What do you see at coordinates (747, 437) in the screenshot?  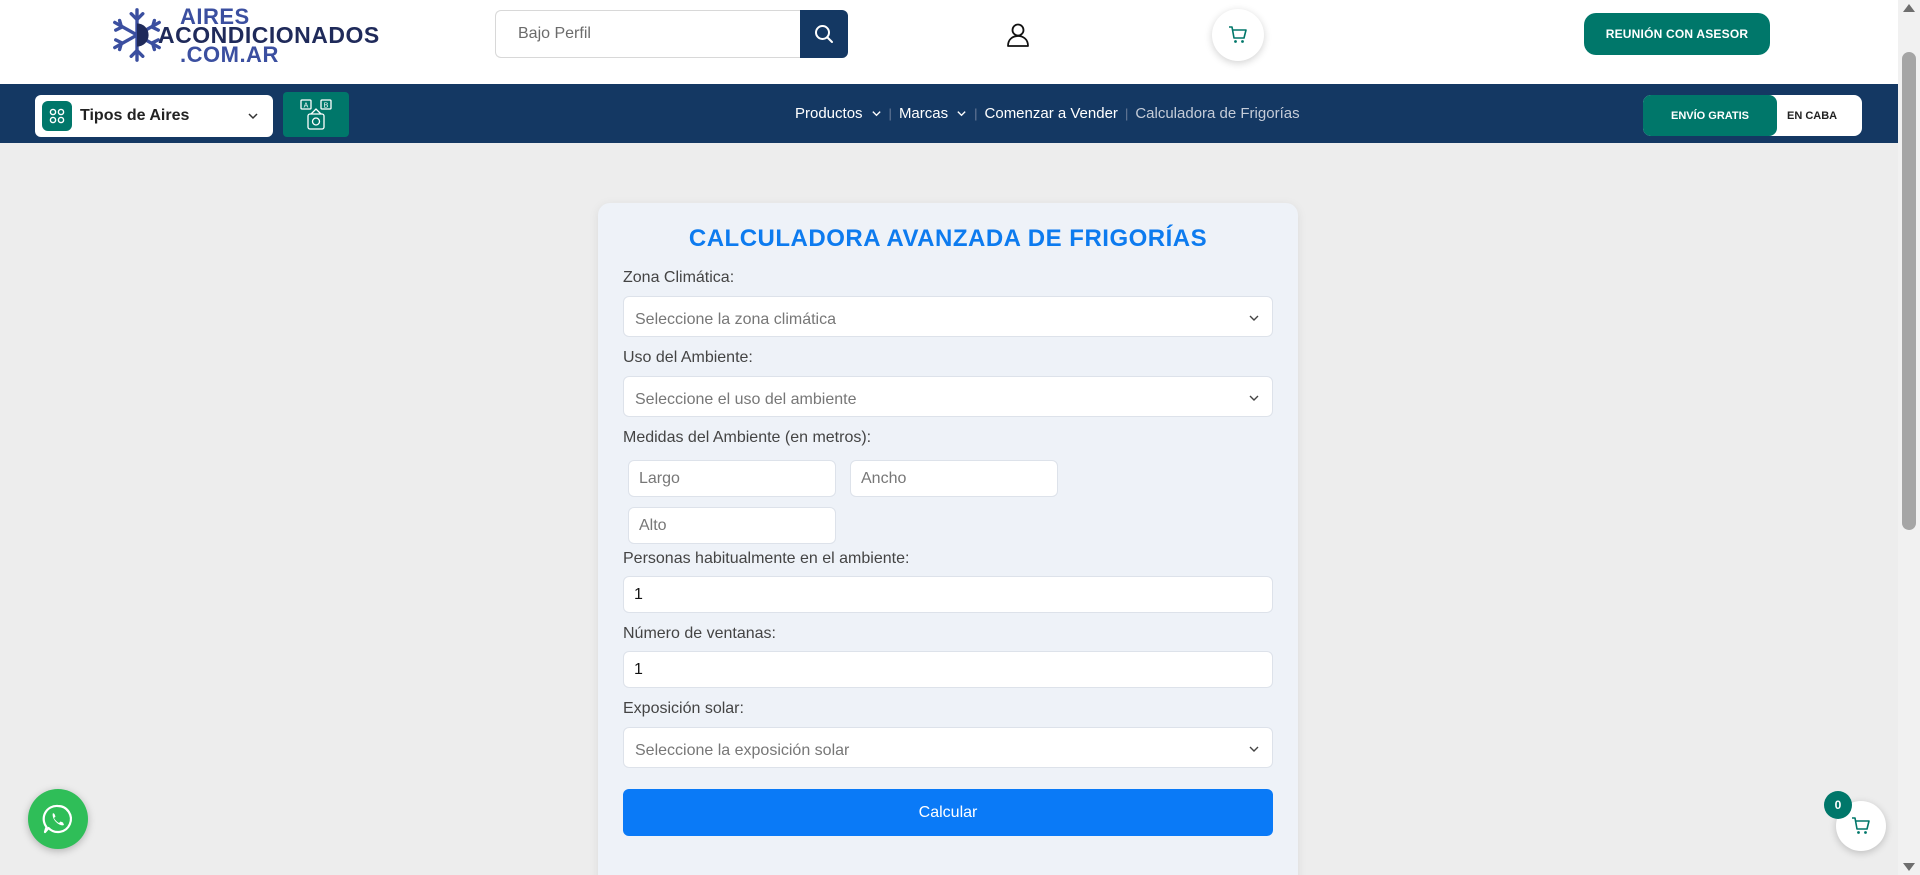 I see `medidas-label: Medidas del Ambiente (en metros):` at bounding box center [747, 437].